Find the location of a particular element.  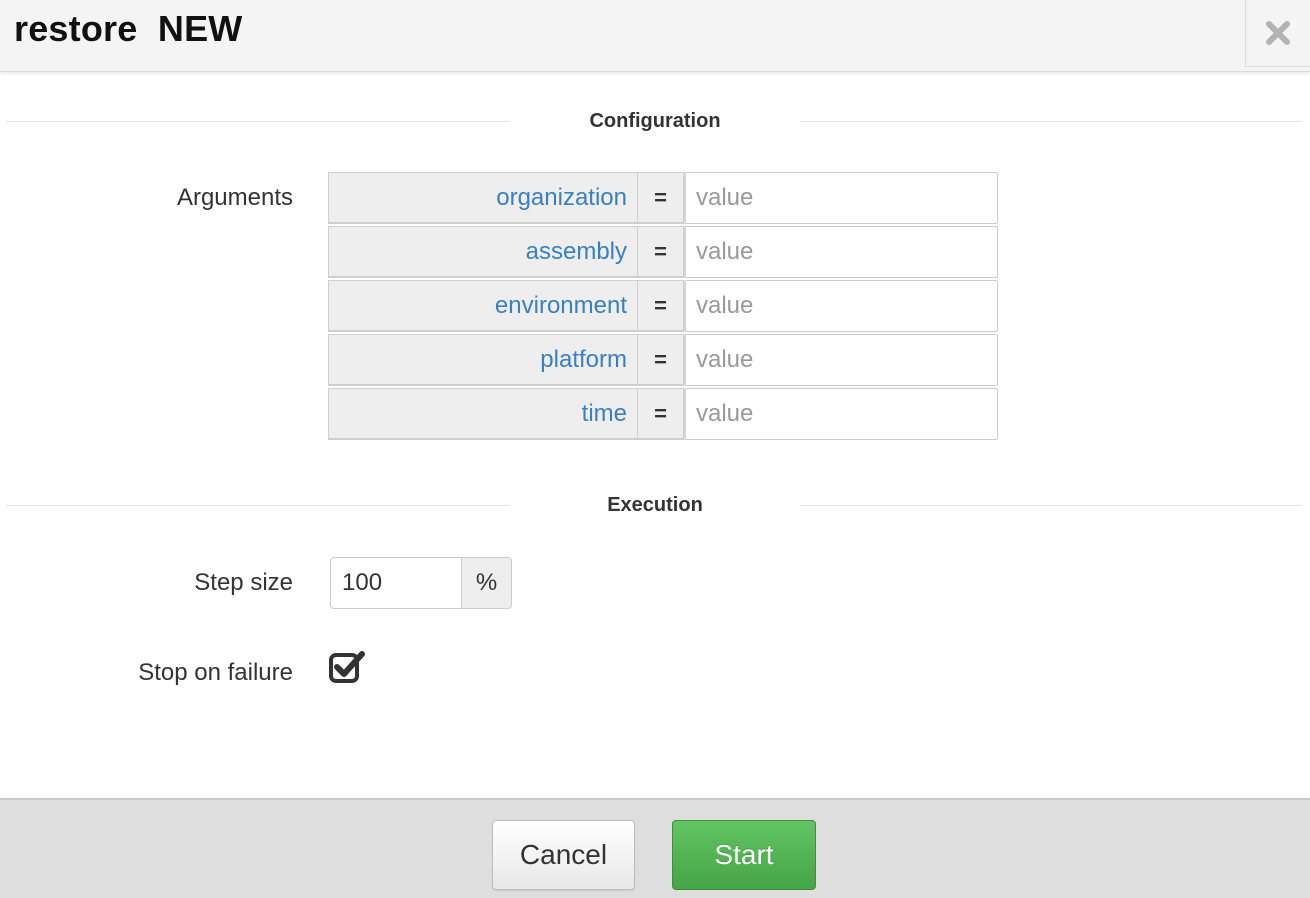

argument-name: environment is located at coordinates (483, 306).